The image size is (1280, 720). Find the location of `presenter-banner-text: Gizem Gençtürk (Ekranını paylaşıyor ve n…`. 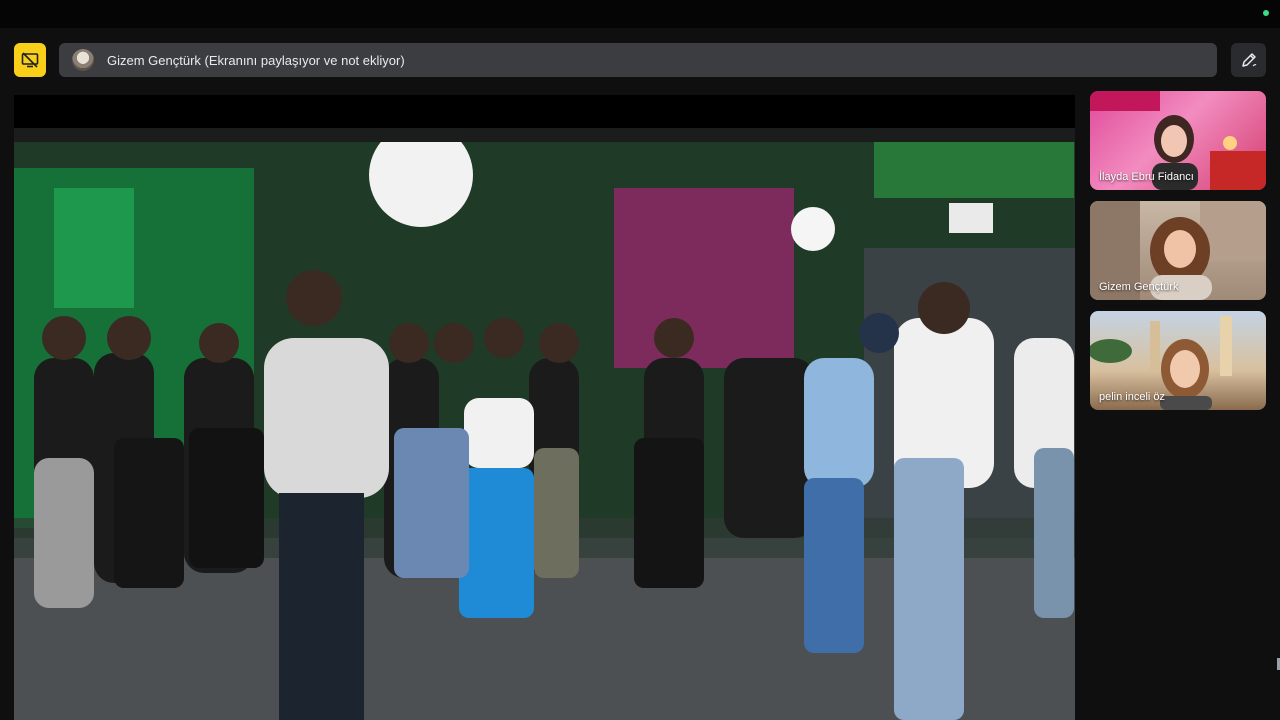

presenter-banner-text: Gizem Gençtürk (Ekranını paylaşıyor ve n… is located at coordinates (256, 60).